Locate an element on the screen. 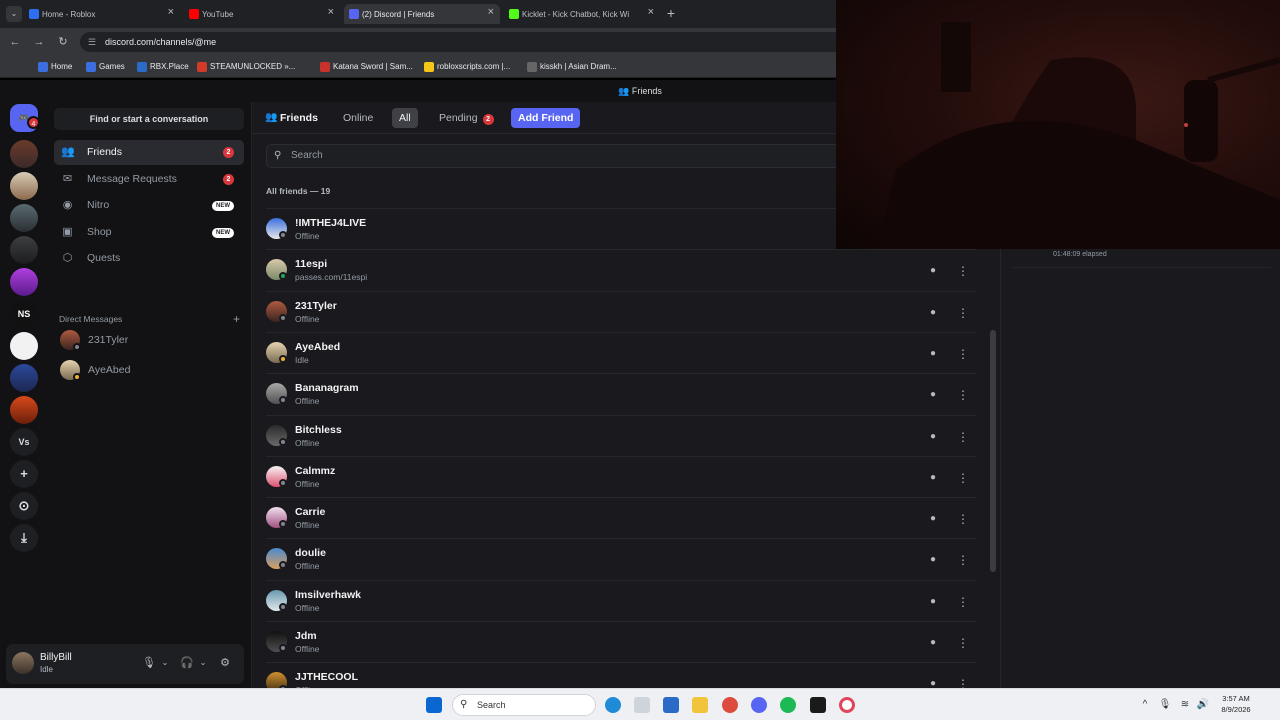 This screenshot has height=720, width=1280. nav-item-friends: 👥 Friends 2 is located at coordinates (149, 152).